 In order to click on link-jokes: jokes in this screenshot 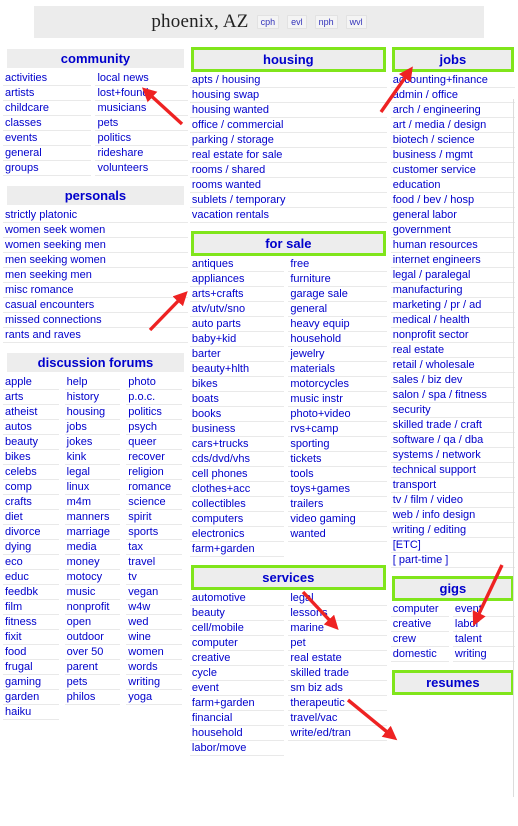, I will do `click(92, 442)`.